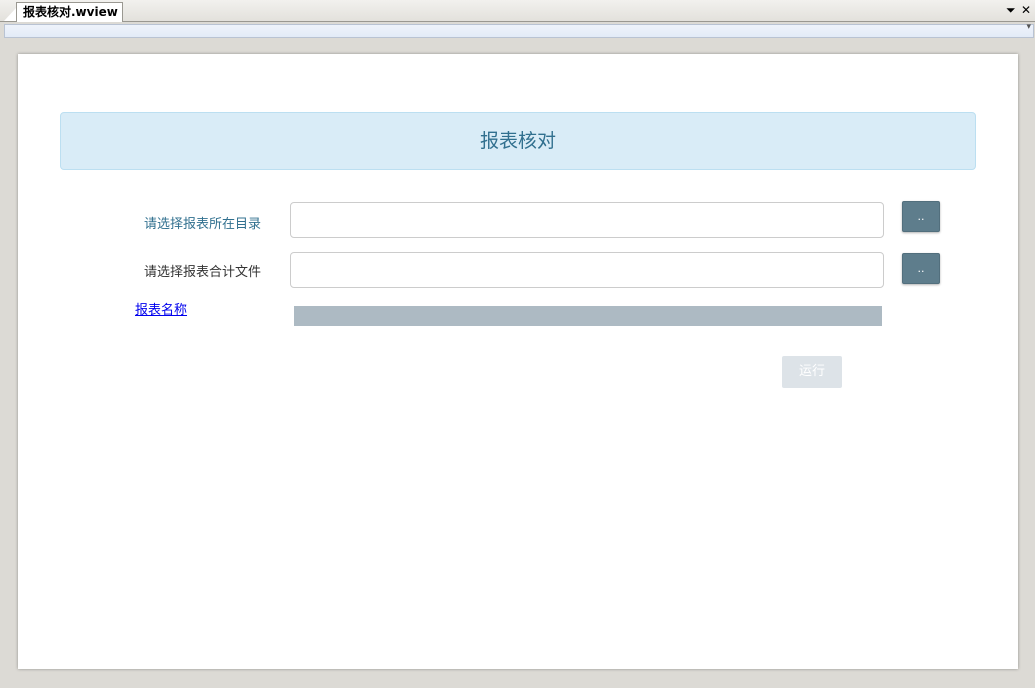 This screenshot has height=688, width=1035. Describe the element at coordinates (517, 11) in the screenshot. I see `document-tab-bar: 报表核对.wview ⏷ ✕` at that location.